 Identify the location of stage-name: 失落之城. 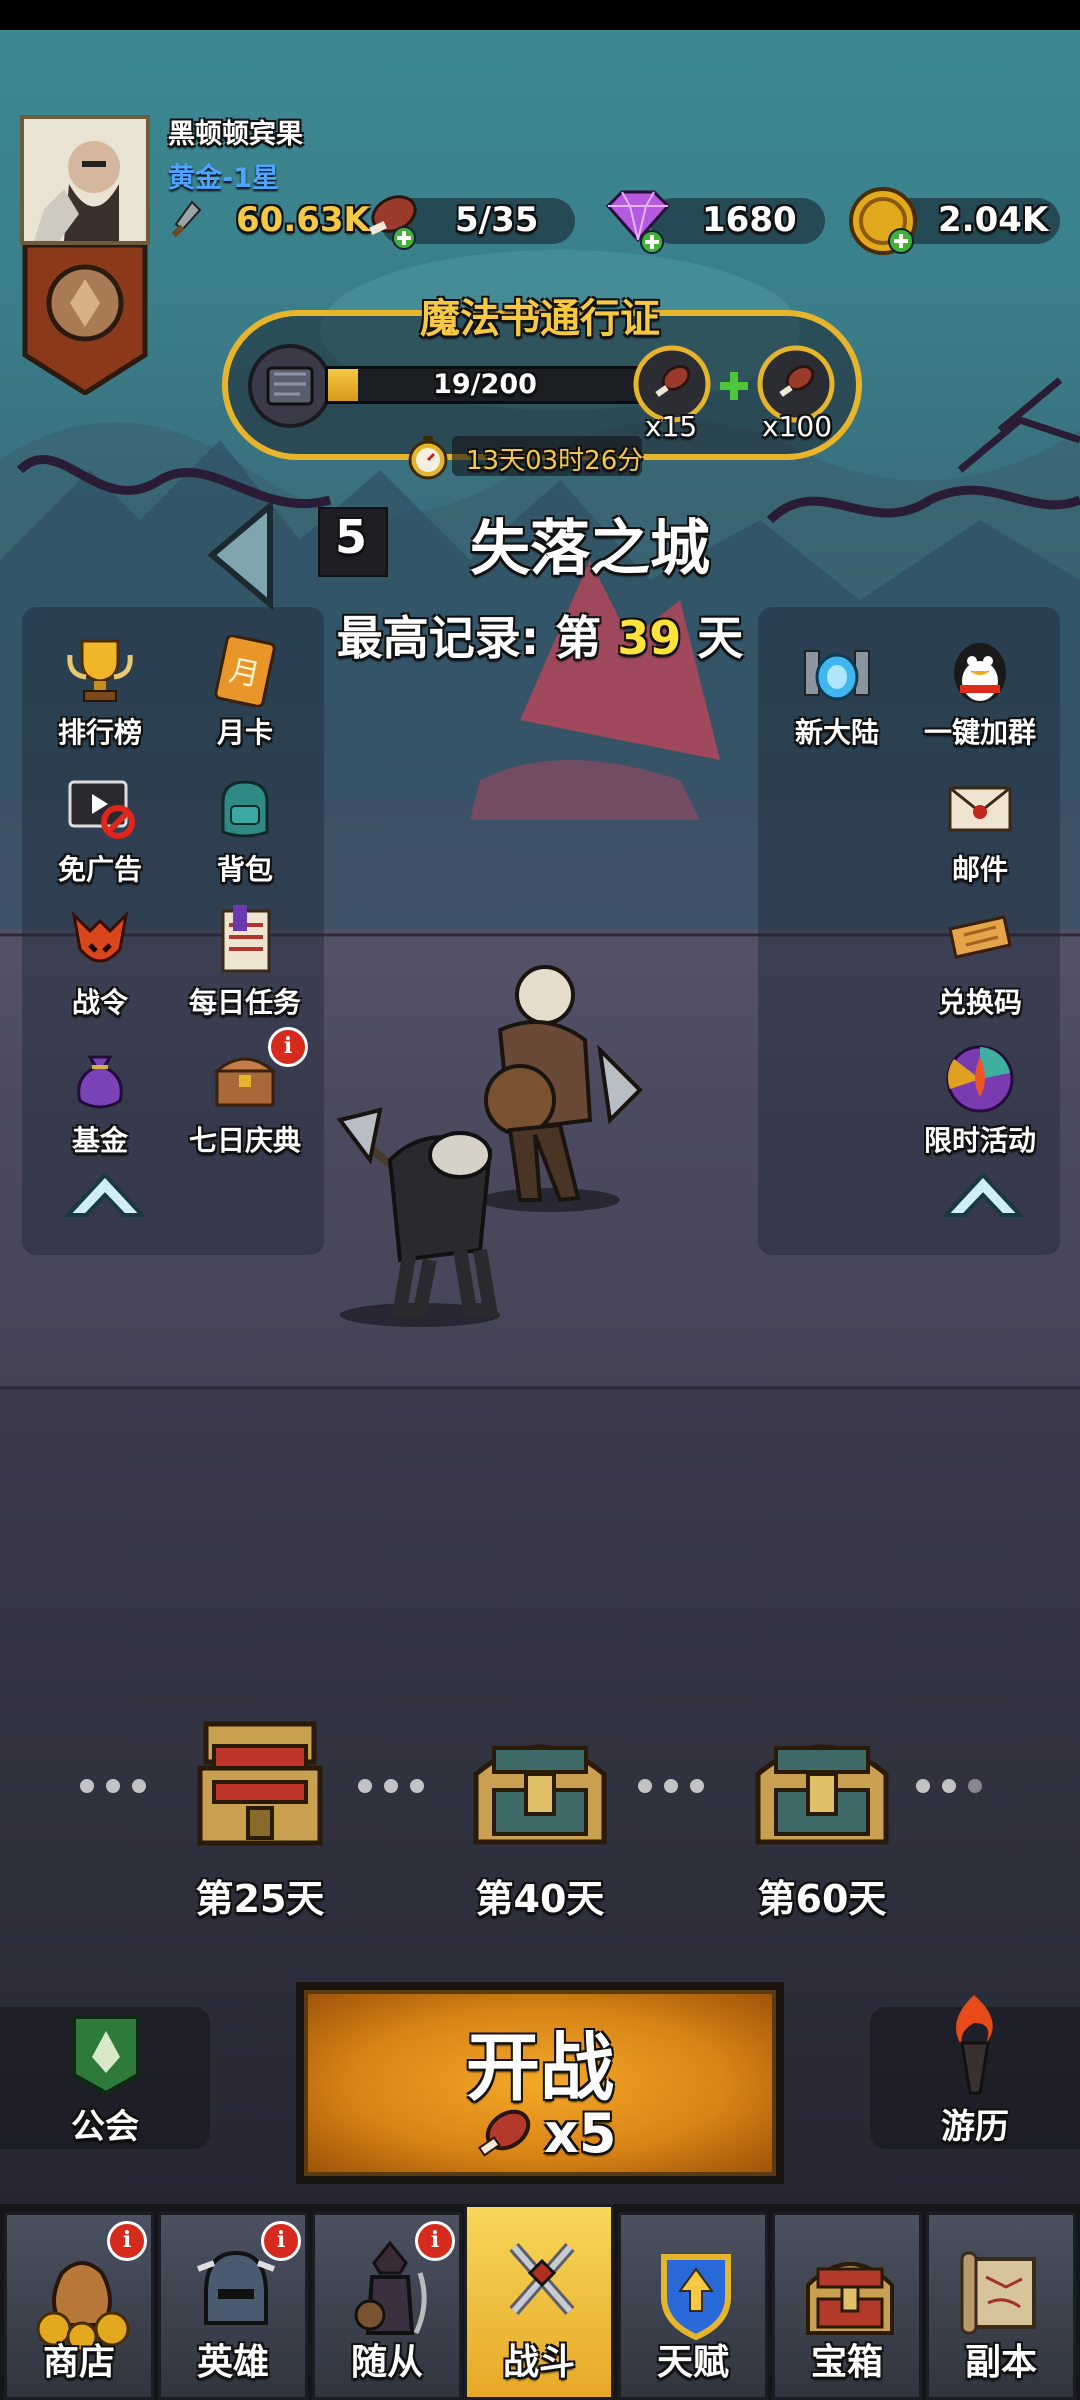
(590, 549).